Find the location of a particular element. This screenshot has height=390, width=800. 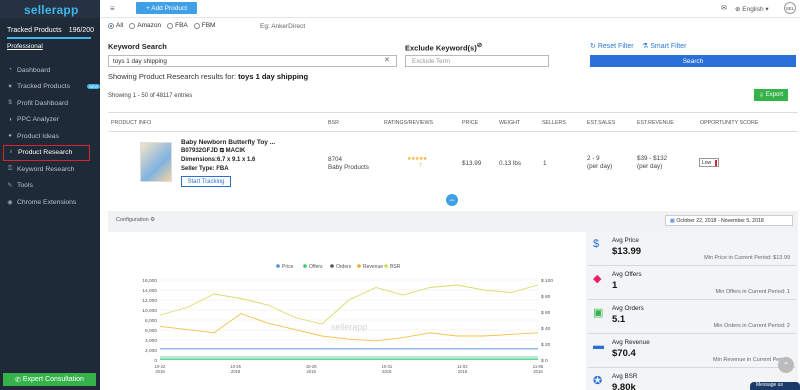

exclude-term-input: Exclude Term is located at coordinates (477, 61).